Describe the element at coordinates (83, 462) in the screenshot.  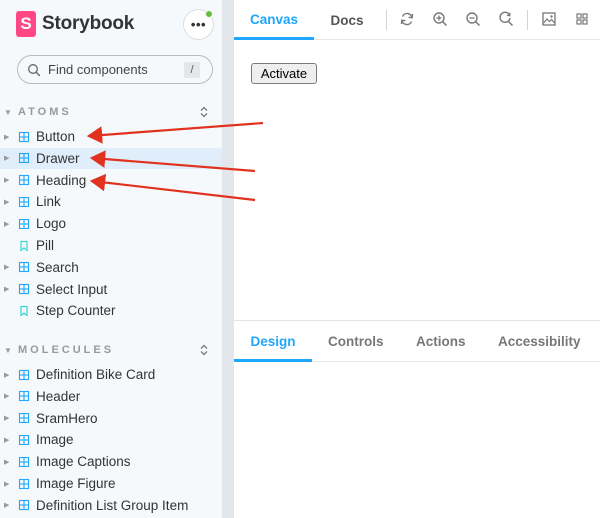
I see `sidebar-item-label: Image Captions` at that location.